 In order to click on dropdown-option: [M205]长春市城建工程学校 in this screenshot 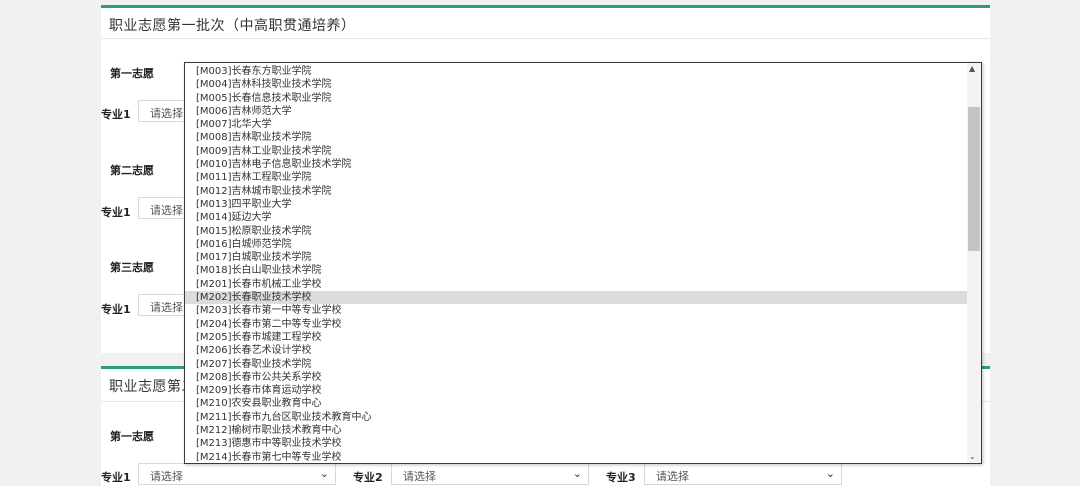, I will do `click(576, 337)`.